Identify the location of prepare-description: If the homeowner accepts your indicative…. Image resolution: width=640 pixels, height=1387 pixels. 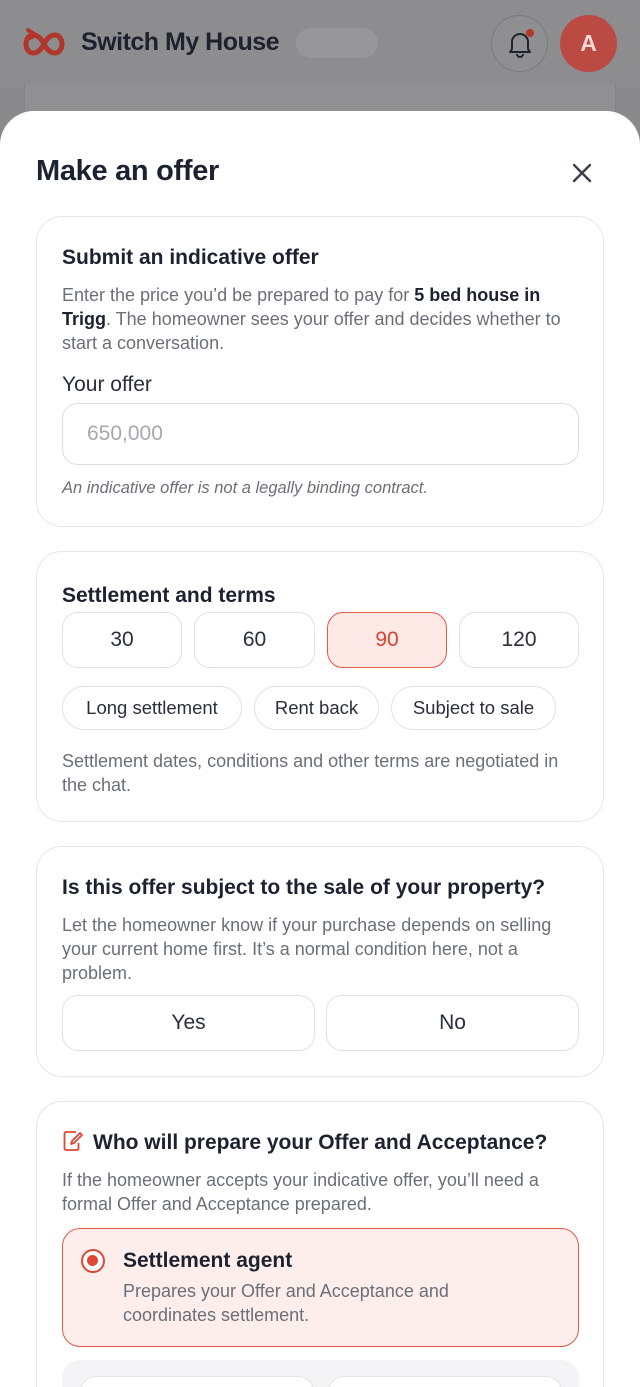
(300, 1192).